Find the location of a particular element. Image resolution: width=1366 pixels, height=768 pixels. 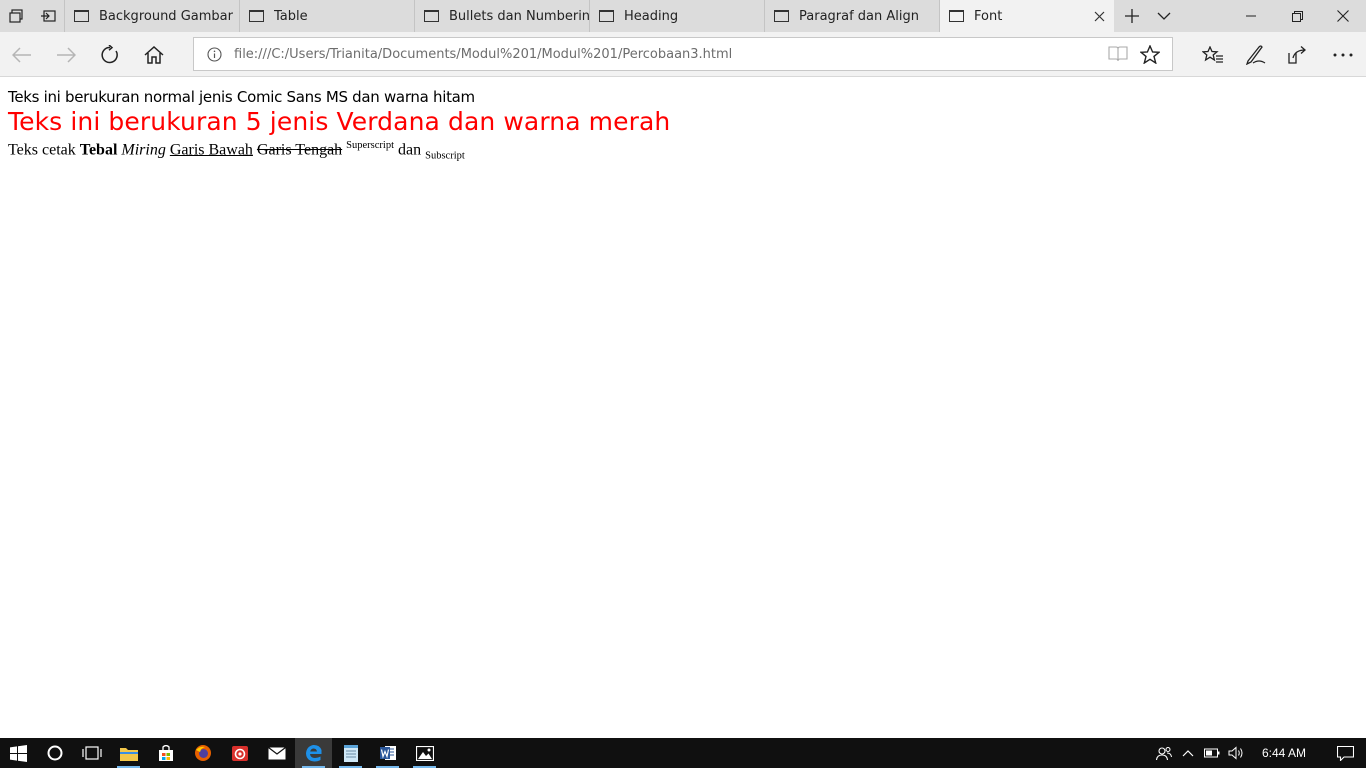

arrow-left-icon is located at coordinates (21, 54).